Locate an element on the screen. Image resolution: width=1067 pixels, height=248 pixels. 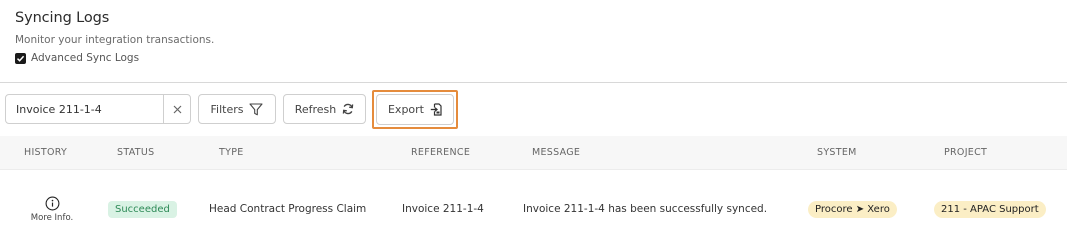
header-divider is located at coordinates (533, 82).